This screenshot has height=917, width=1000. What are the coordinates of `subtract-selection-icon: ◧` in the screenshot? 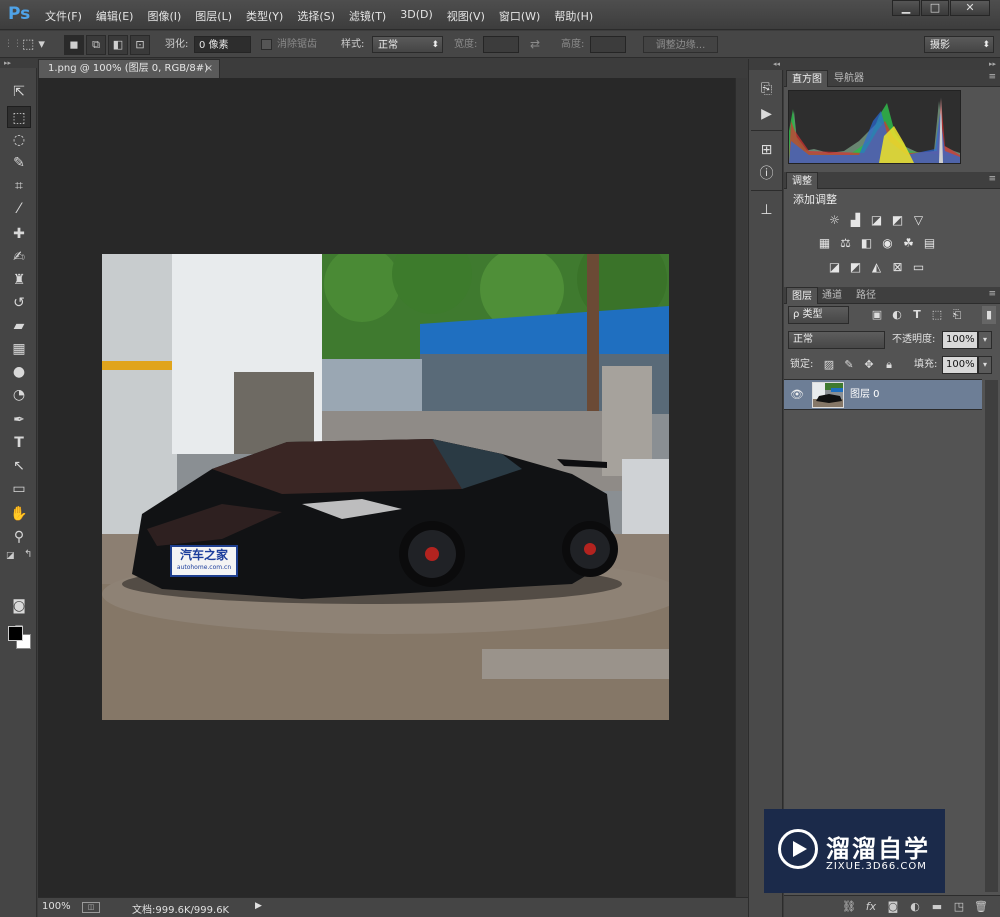 It's located at (118, 45).